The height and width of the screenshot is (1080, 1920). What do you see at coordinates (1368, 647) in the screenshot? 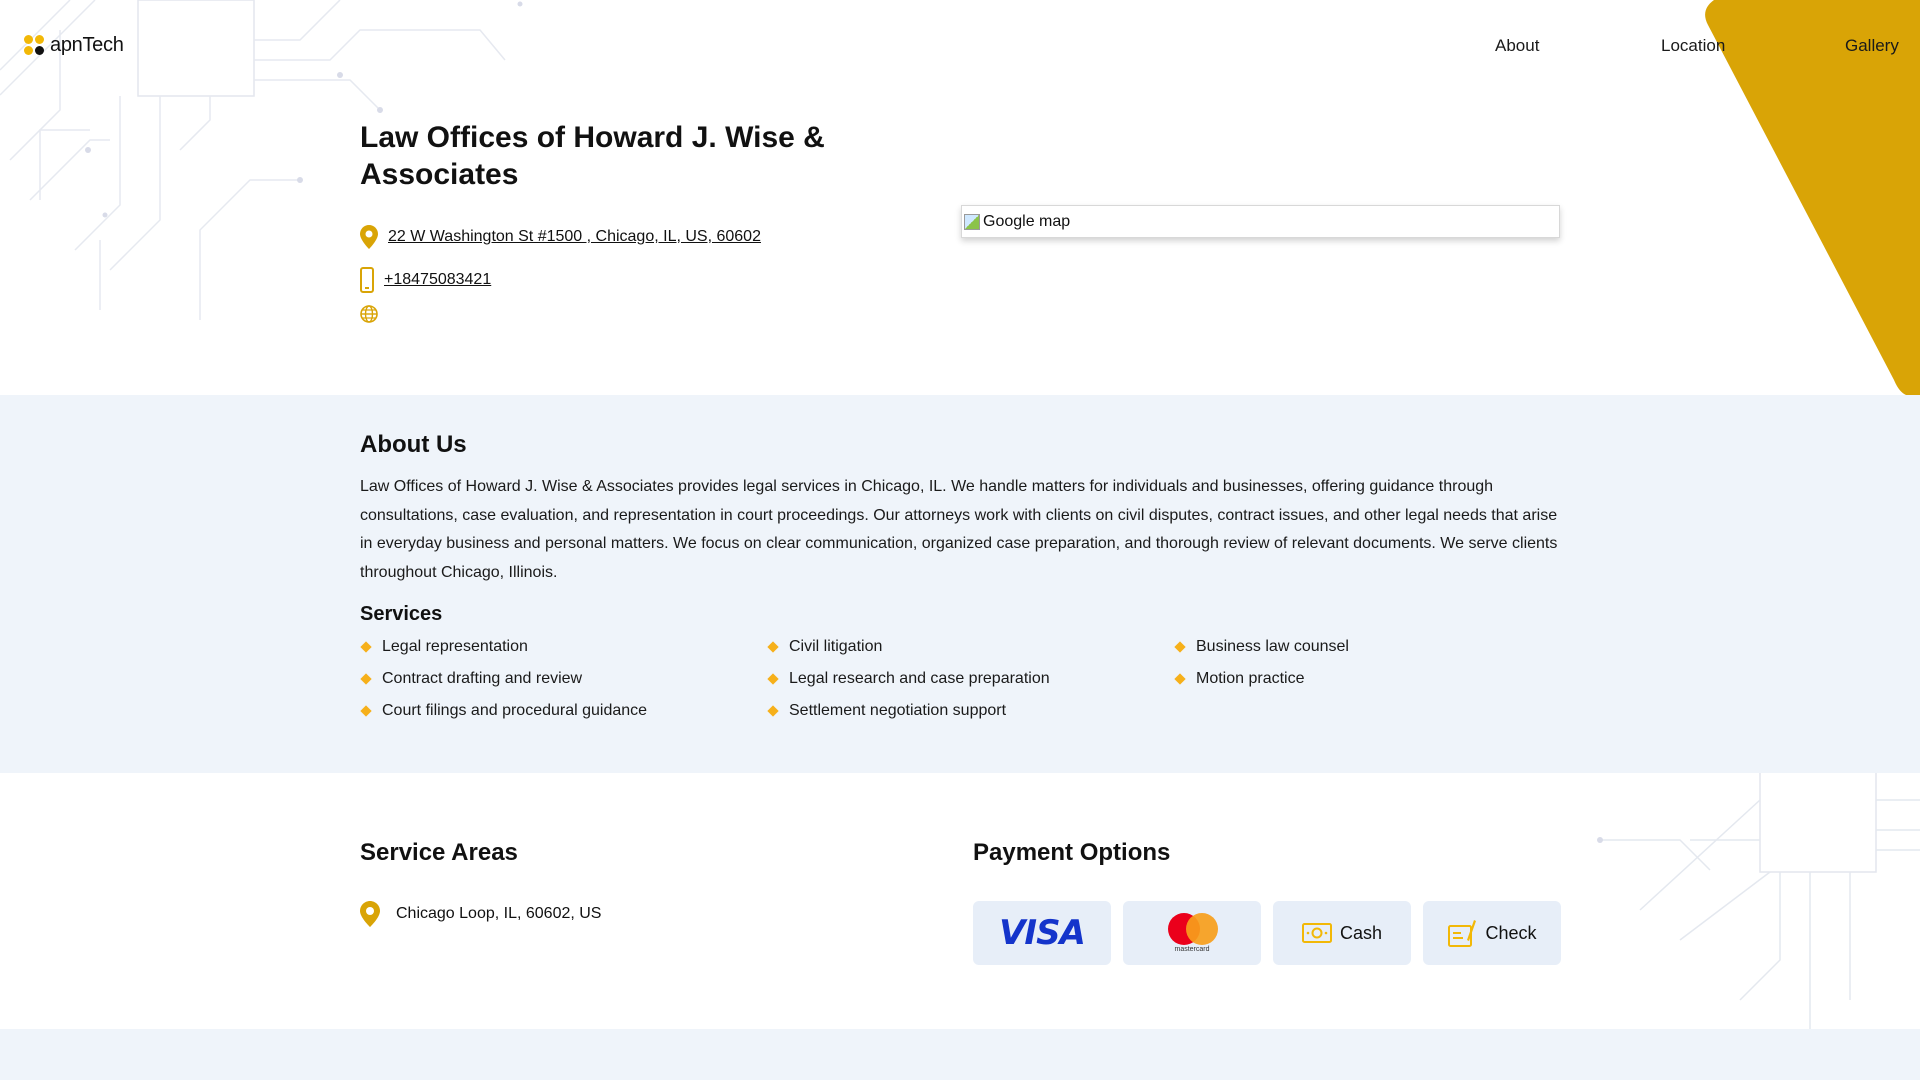
I see `service-item: Business law counsel` at bounding box center [1368, 647].